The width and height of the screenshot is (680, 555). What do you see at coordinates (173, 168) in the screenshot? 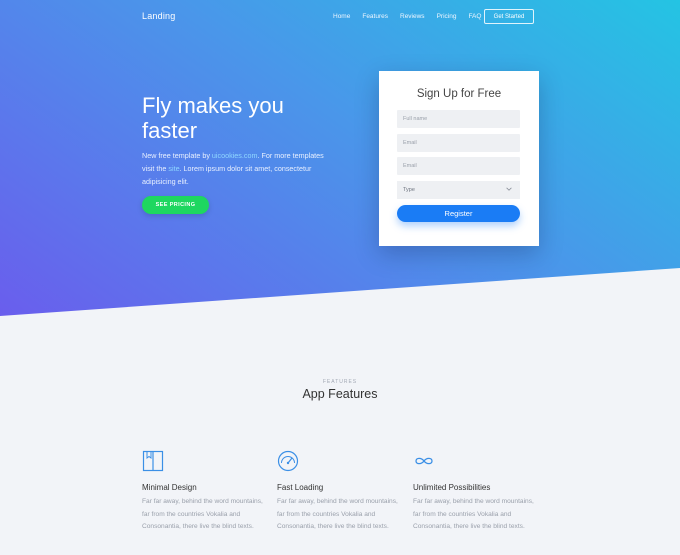
I see `site-link: site` at bounding box center [173, 168].